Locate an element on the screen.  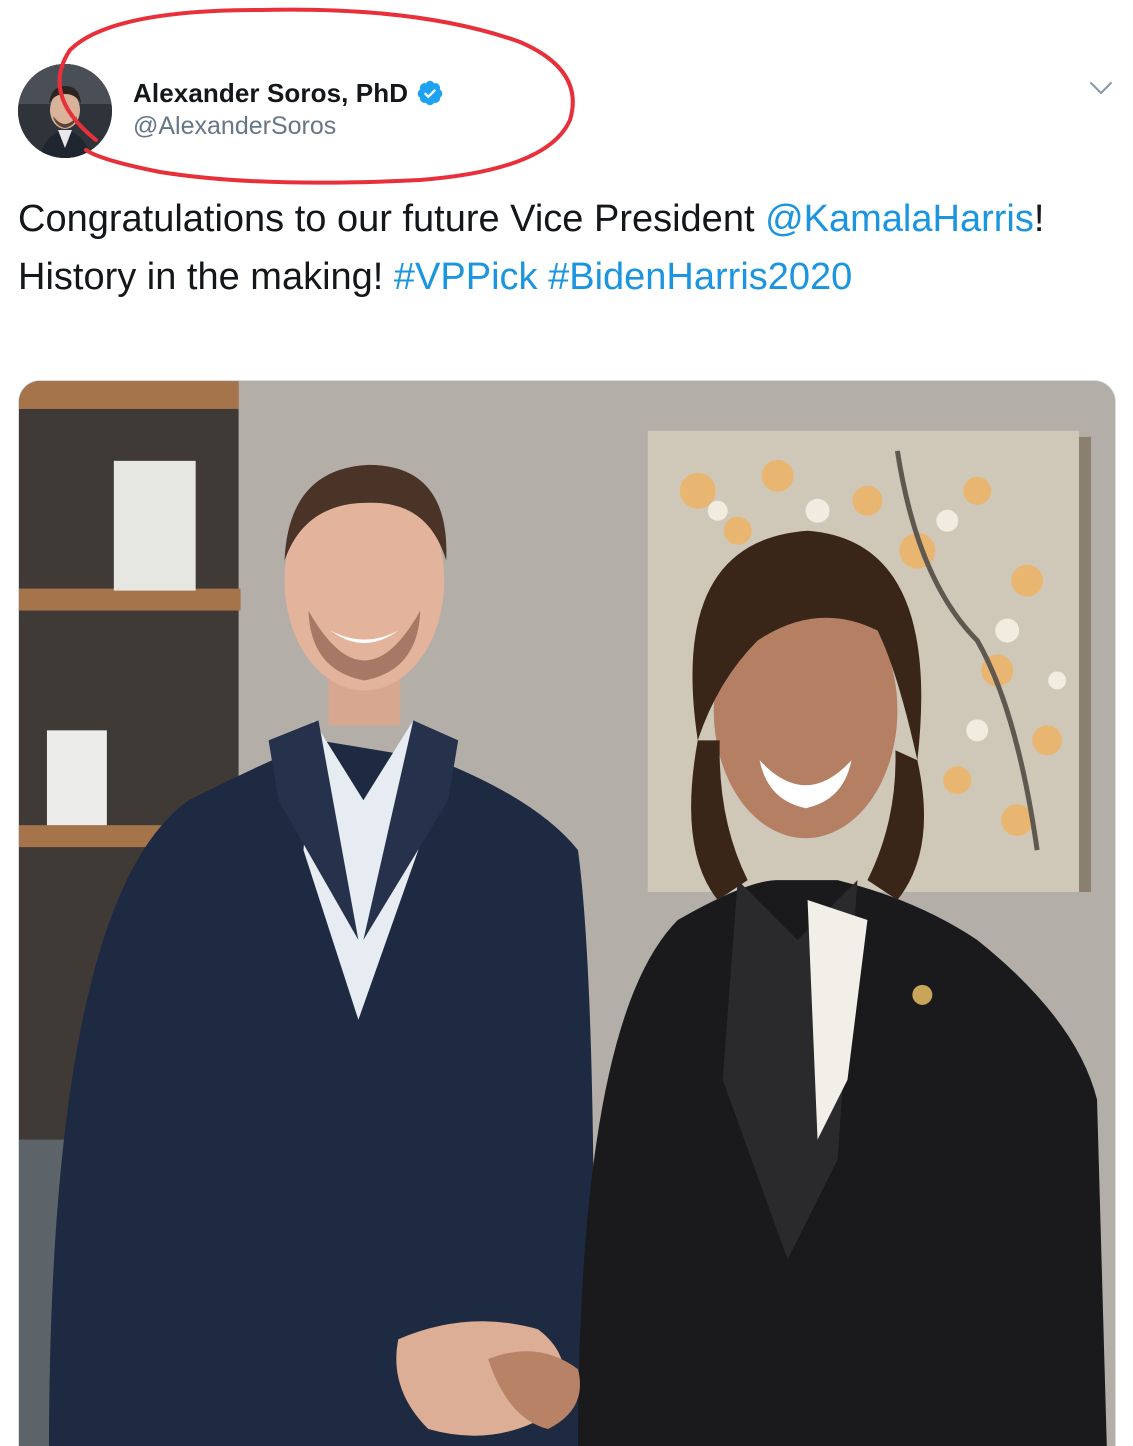
mention-link: @KamalaHarris is located at coordinates (899, 219).